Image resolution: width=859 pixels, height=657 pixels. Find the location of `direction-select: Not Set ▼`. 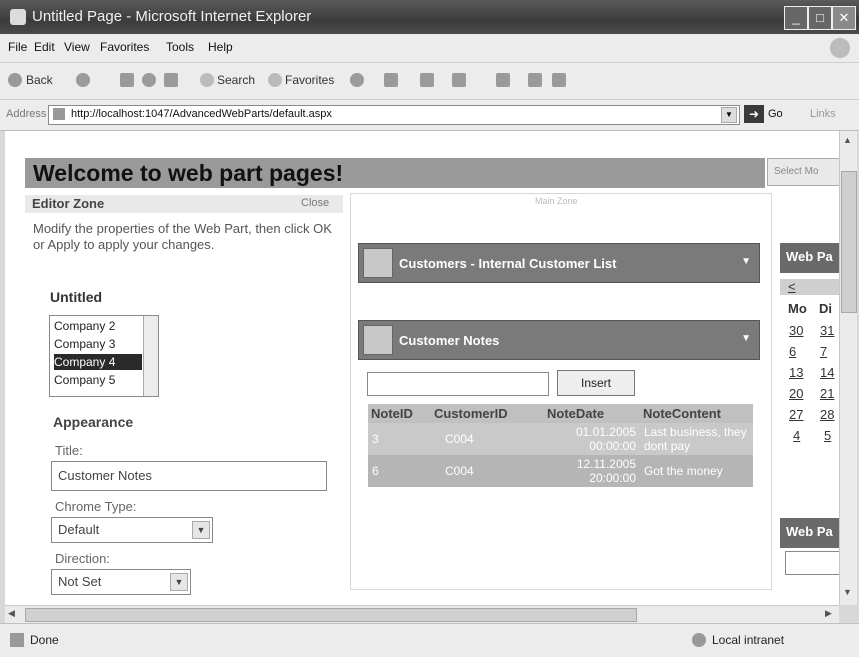

direction-select: Not Set ▼ is located at coordinates (121, 582).